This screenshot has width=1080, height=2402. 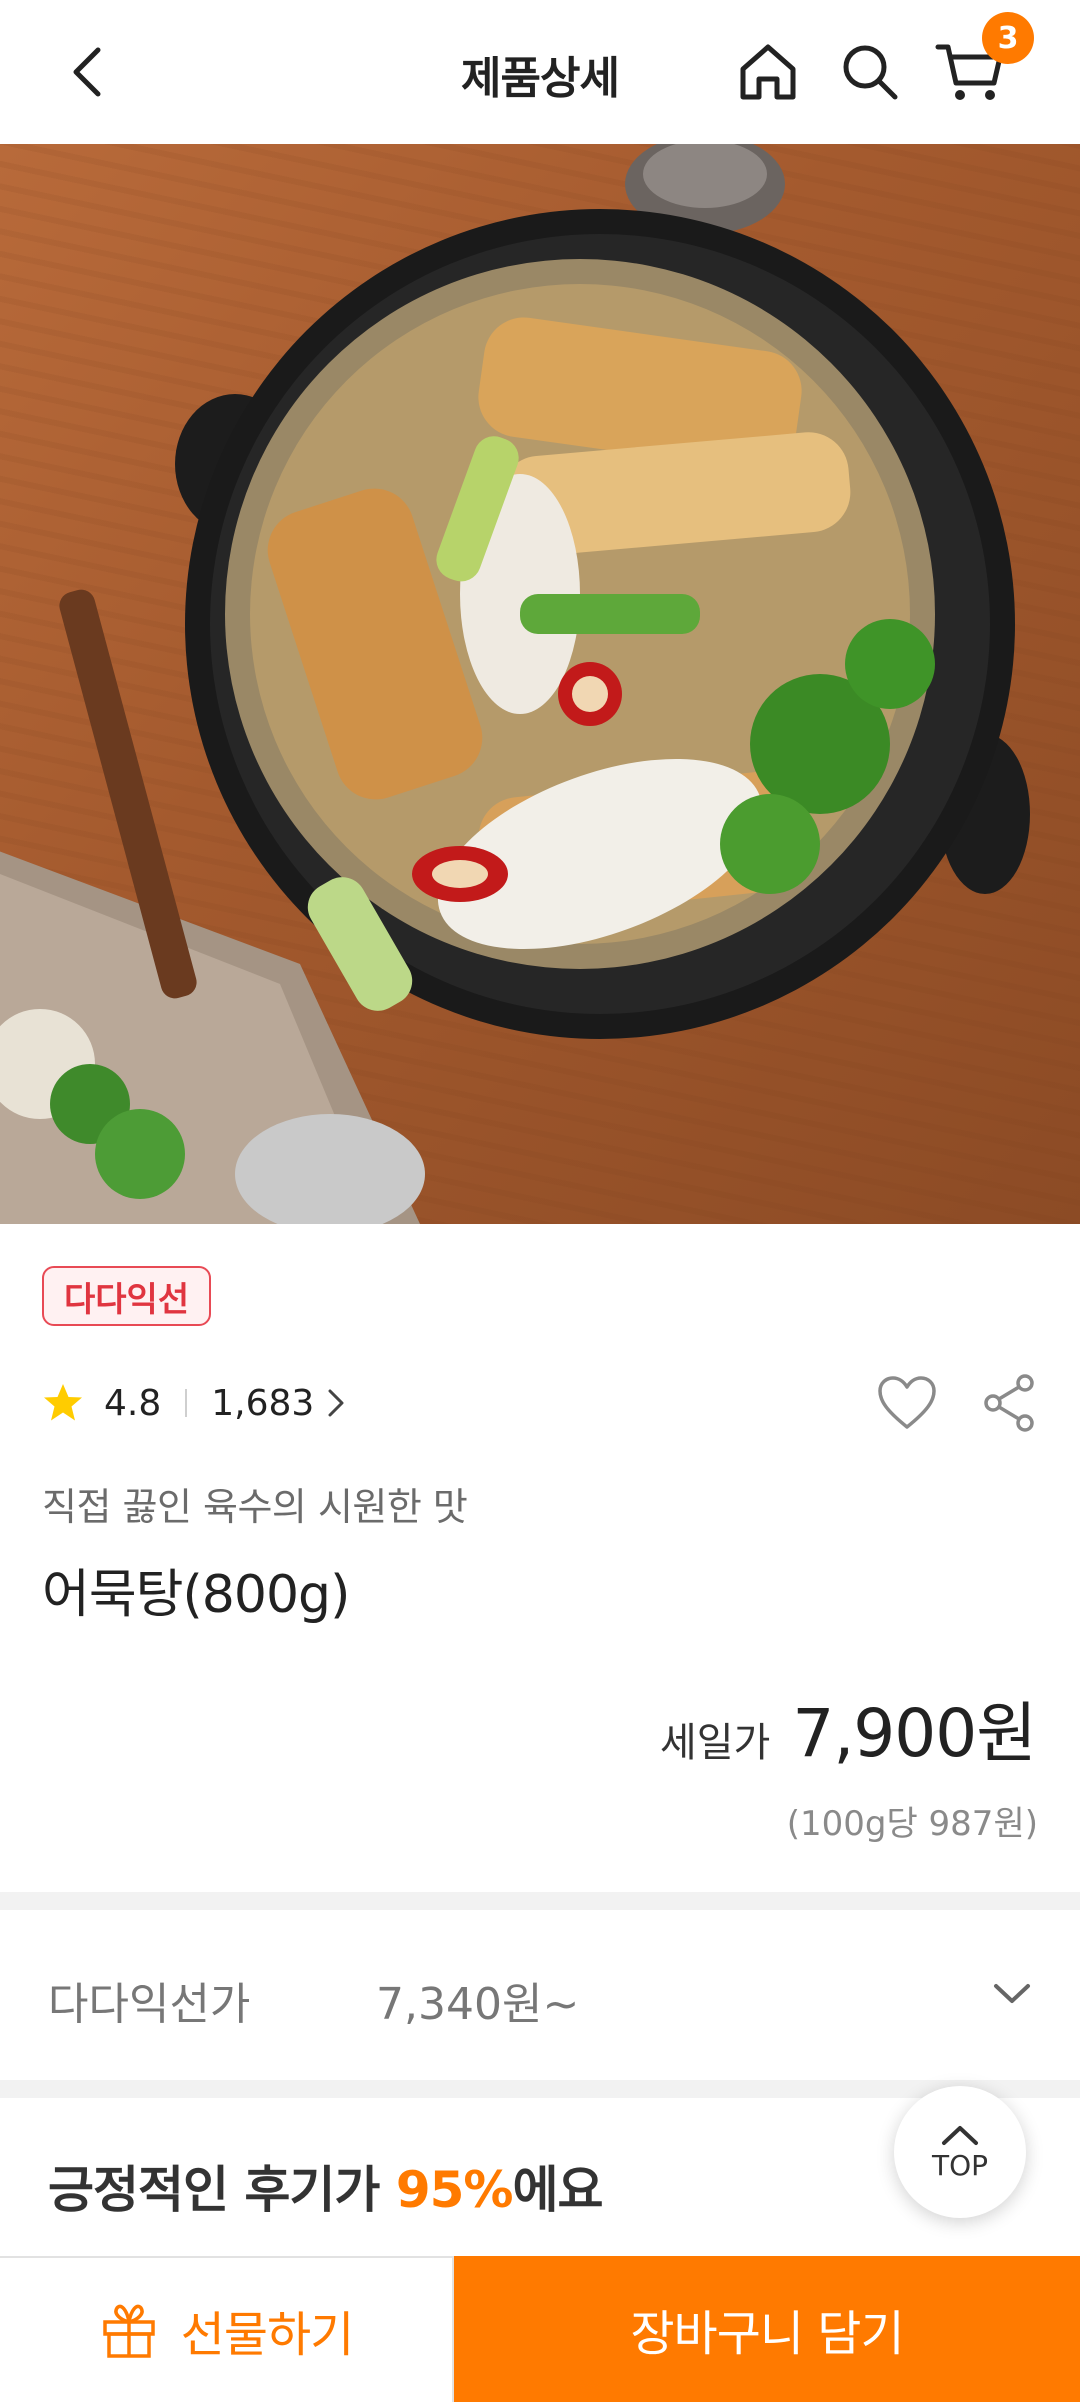 What do you see at coordinates (196, 1595) in the screenshot?
I see `product-name: 어묵탕(800g)` at bounding box center [196, 1595].